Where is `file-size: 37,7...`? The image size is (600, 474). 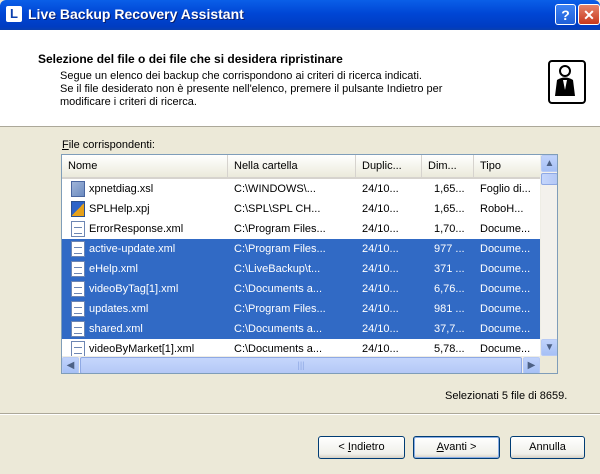
file-size: 37,7... is located at coordinates (449, 329).